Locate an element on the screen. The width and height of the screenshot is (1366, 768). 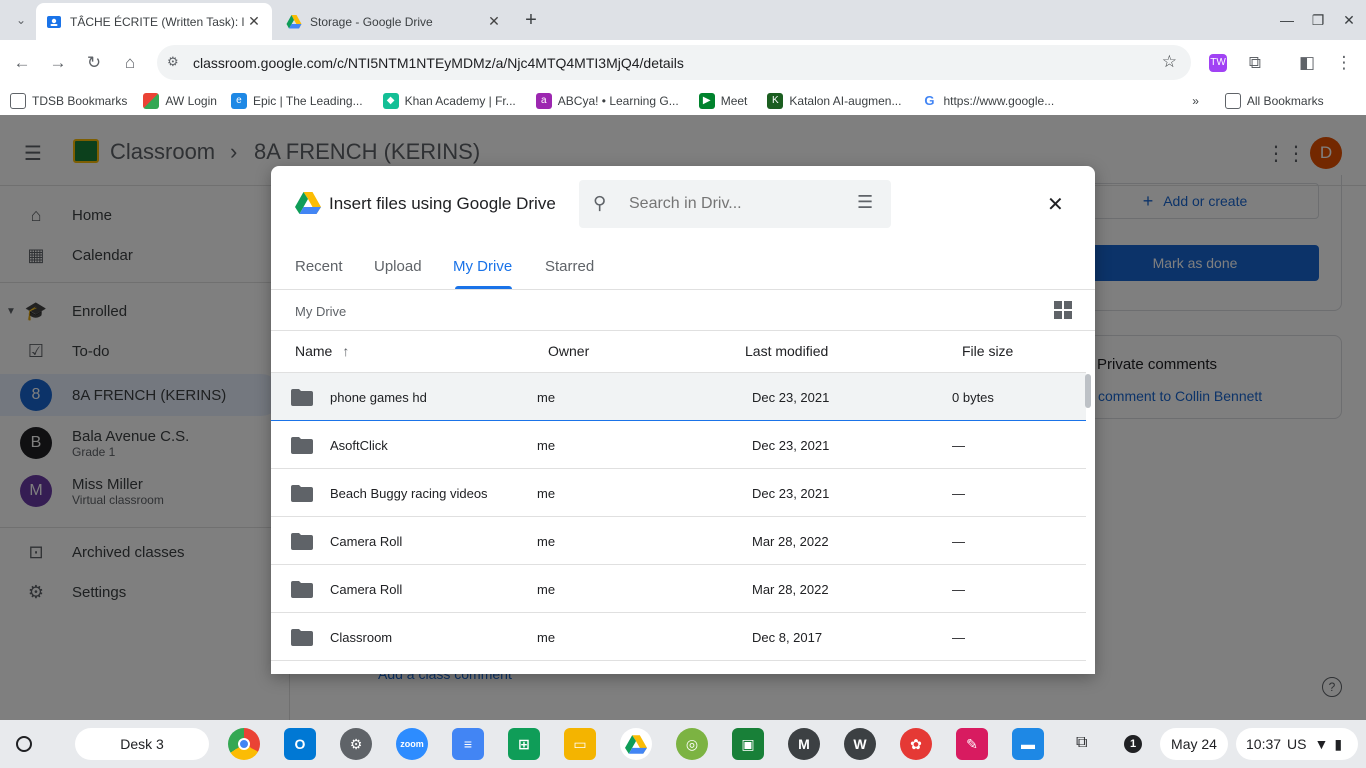
bookmark-label: Meet is located at coordinates (734, 100).